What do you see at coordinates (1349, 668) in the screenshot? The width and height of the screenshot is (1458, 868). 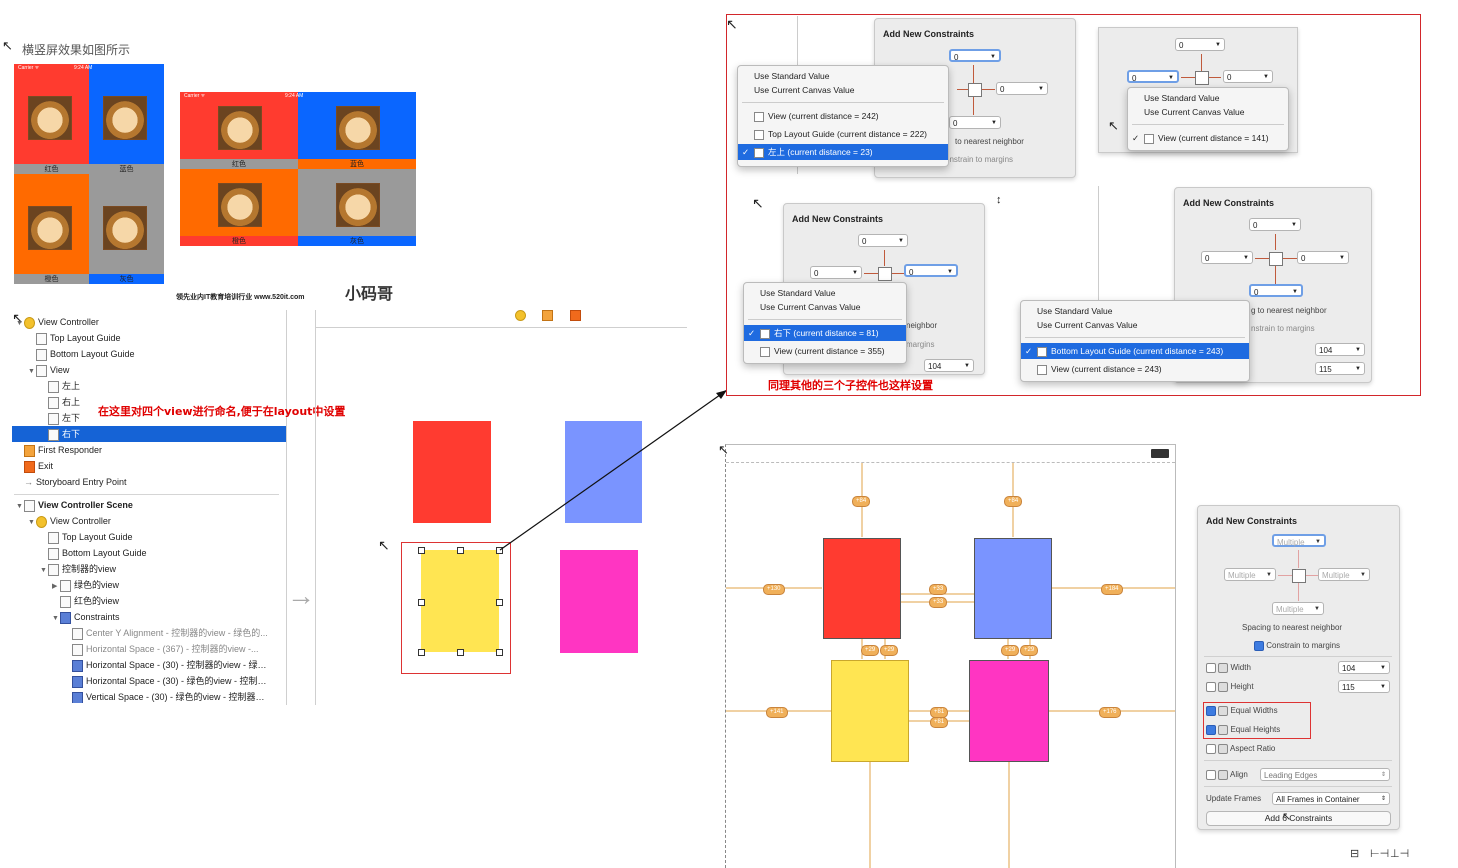 I see `field-value: 104` at bounding box center [1349, 668].